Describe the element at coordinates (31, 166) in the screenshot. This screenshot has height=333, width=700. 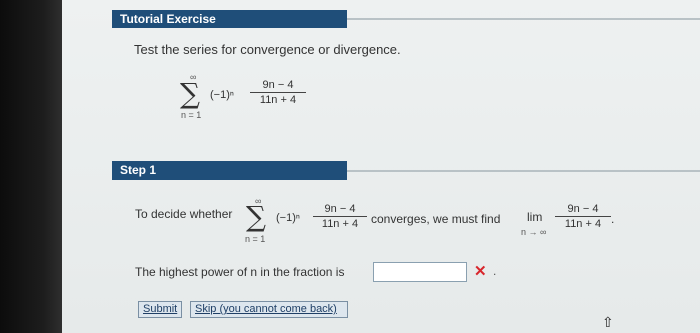
I see `left-bezel` at that location.